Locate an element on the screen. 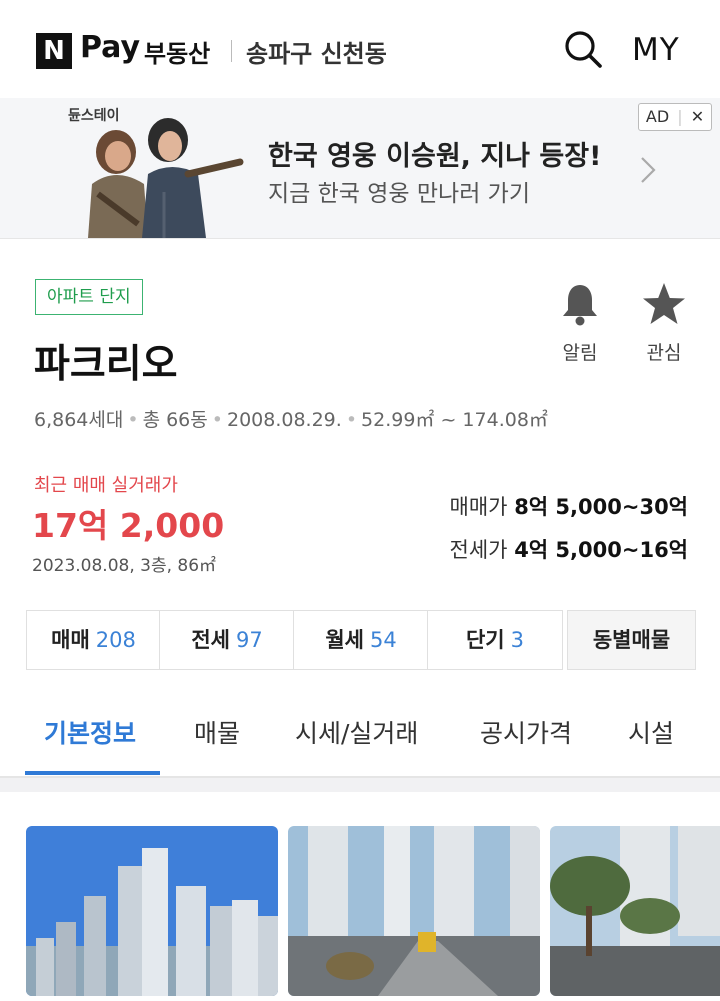  listing-count-sale: 매매 208 is located at coordinates (93, 640).